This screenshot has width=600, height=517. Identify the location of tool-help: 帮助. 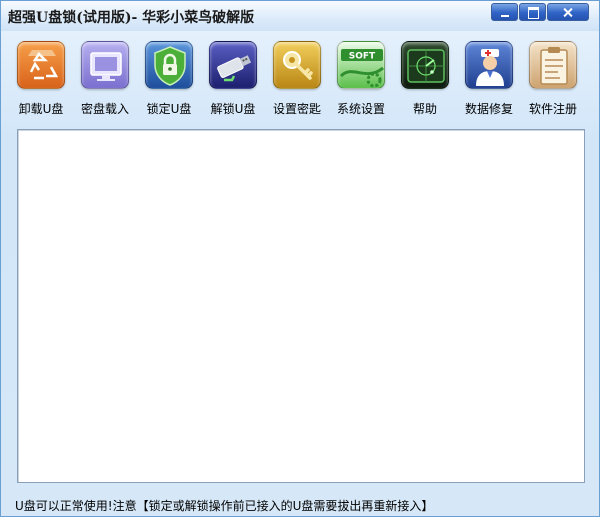
(425, 80).